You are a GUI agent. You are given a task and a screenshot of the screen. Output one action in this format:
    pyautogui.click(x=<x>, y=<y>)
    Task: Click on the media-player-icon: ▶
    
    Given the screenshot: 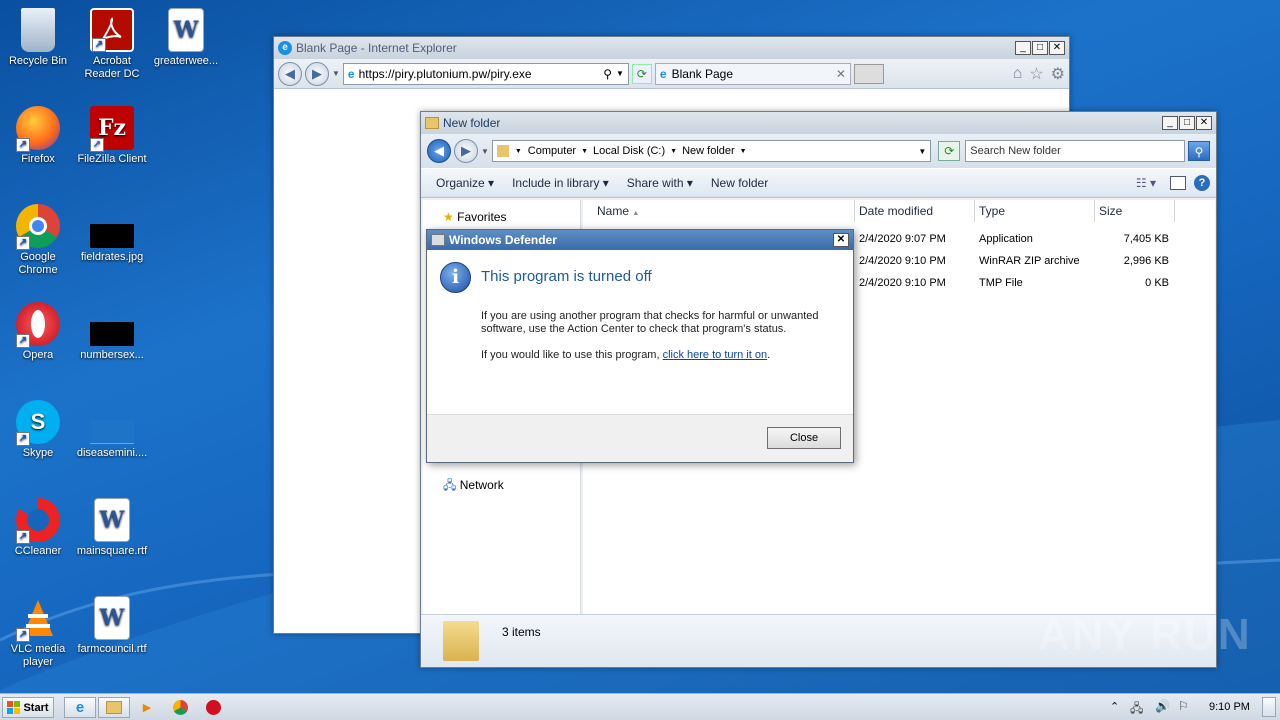 What is the action you would take?
    pyautogui.click(x=147, y=708)
    